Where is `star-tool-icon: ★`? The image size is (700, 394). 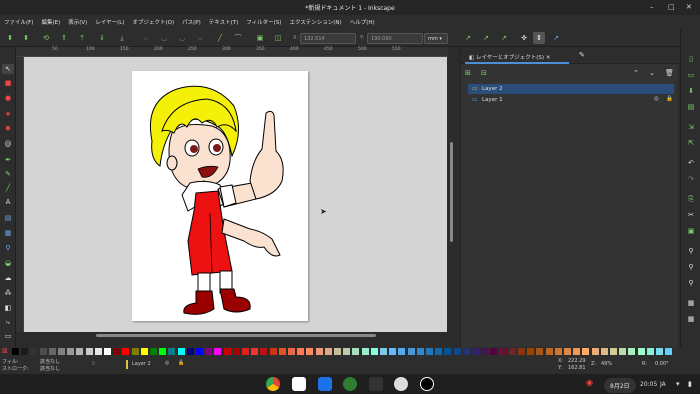
star-tool-icon: ★ is located at coordinates (8, 114).